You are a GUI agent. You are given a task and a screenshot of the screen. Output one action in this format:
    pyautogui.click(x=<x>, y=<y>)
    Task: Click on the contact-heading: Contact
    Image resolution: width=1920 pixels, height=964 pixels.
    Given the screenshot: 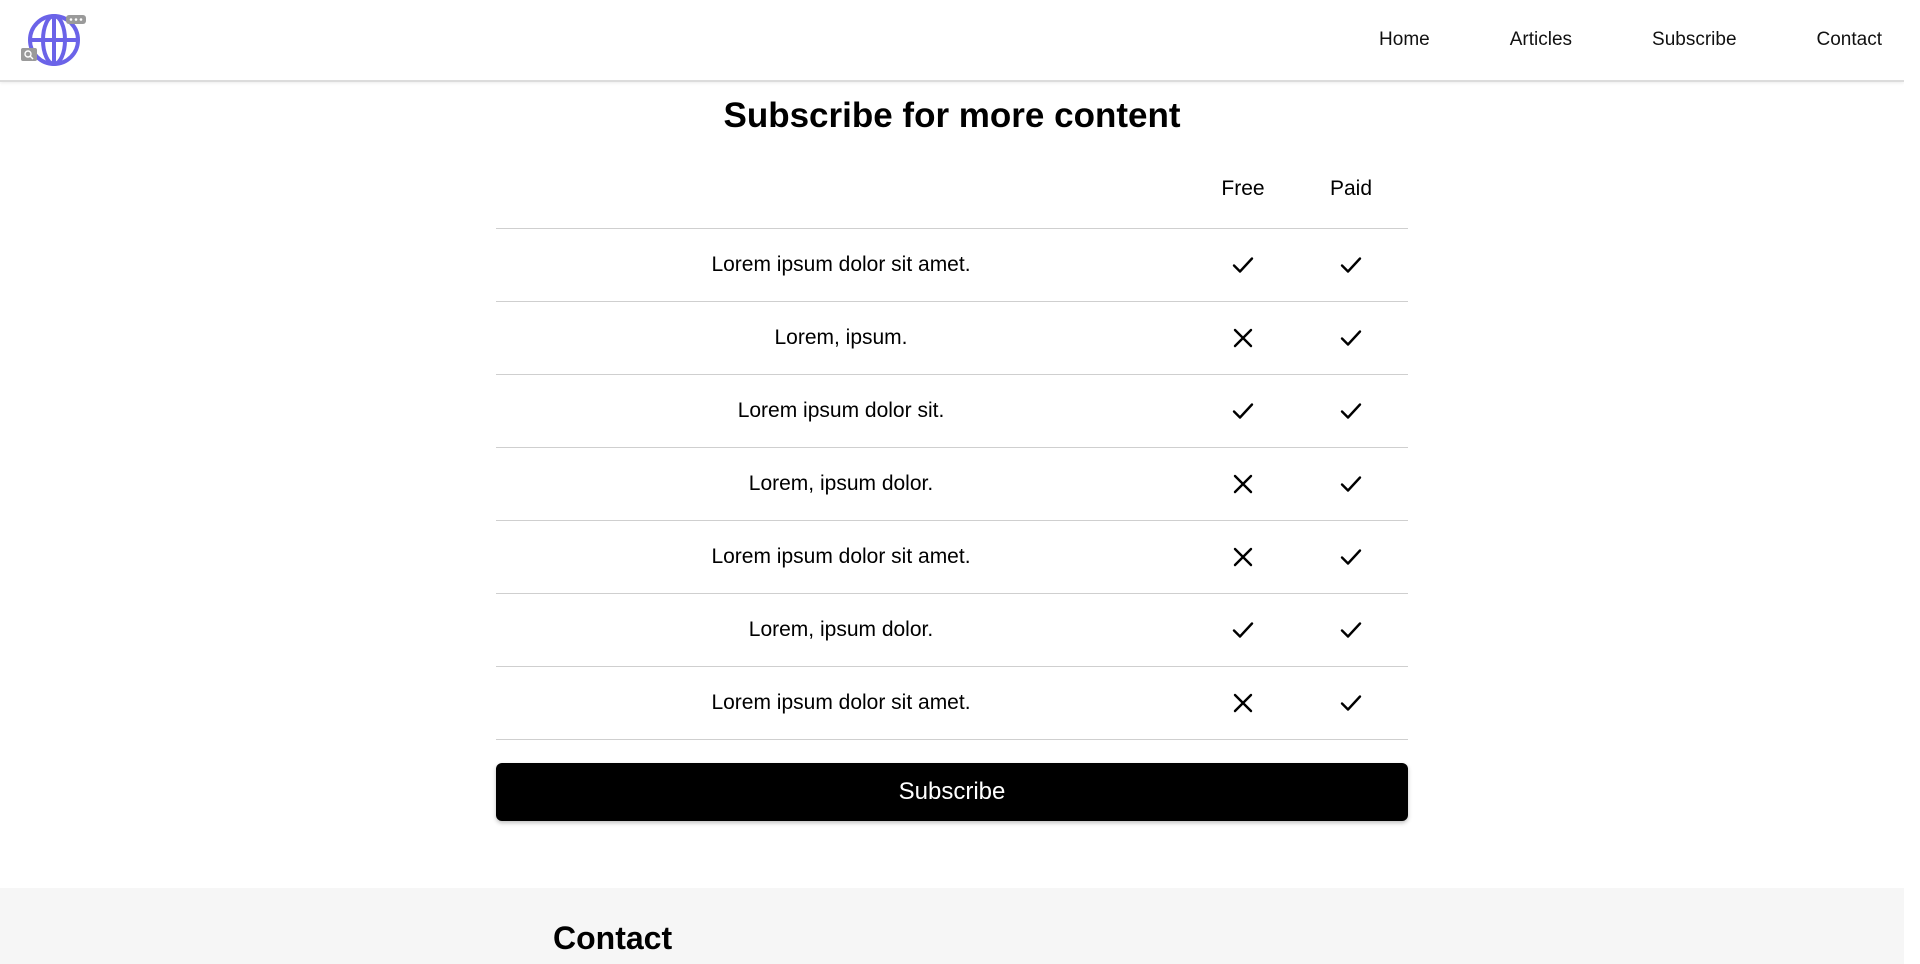 What is the action you would take?
    pyautogui.click(x=613, y=938)
    